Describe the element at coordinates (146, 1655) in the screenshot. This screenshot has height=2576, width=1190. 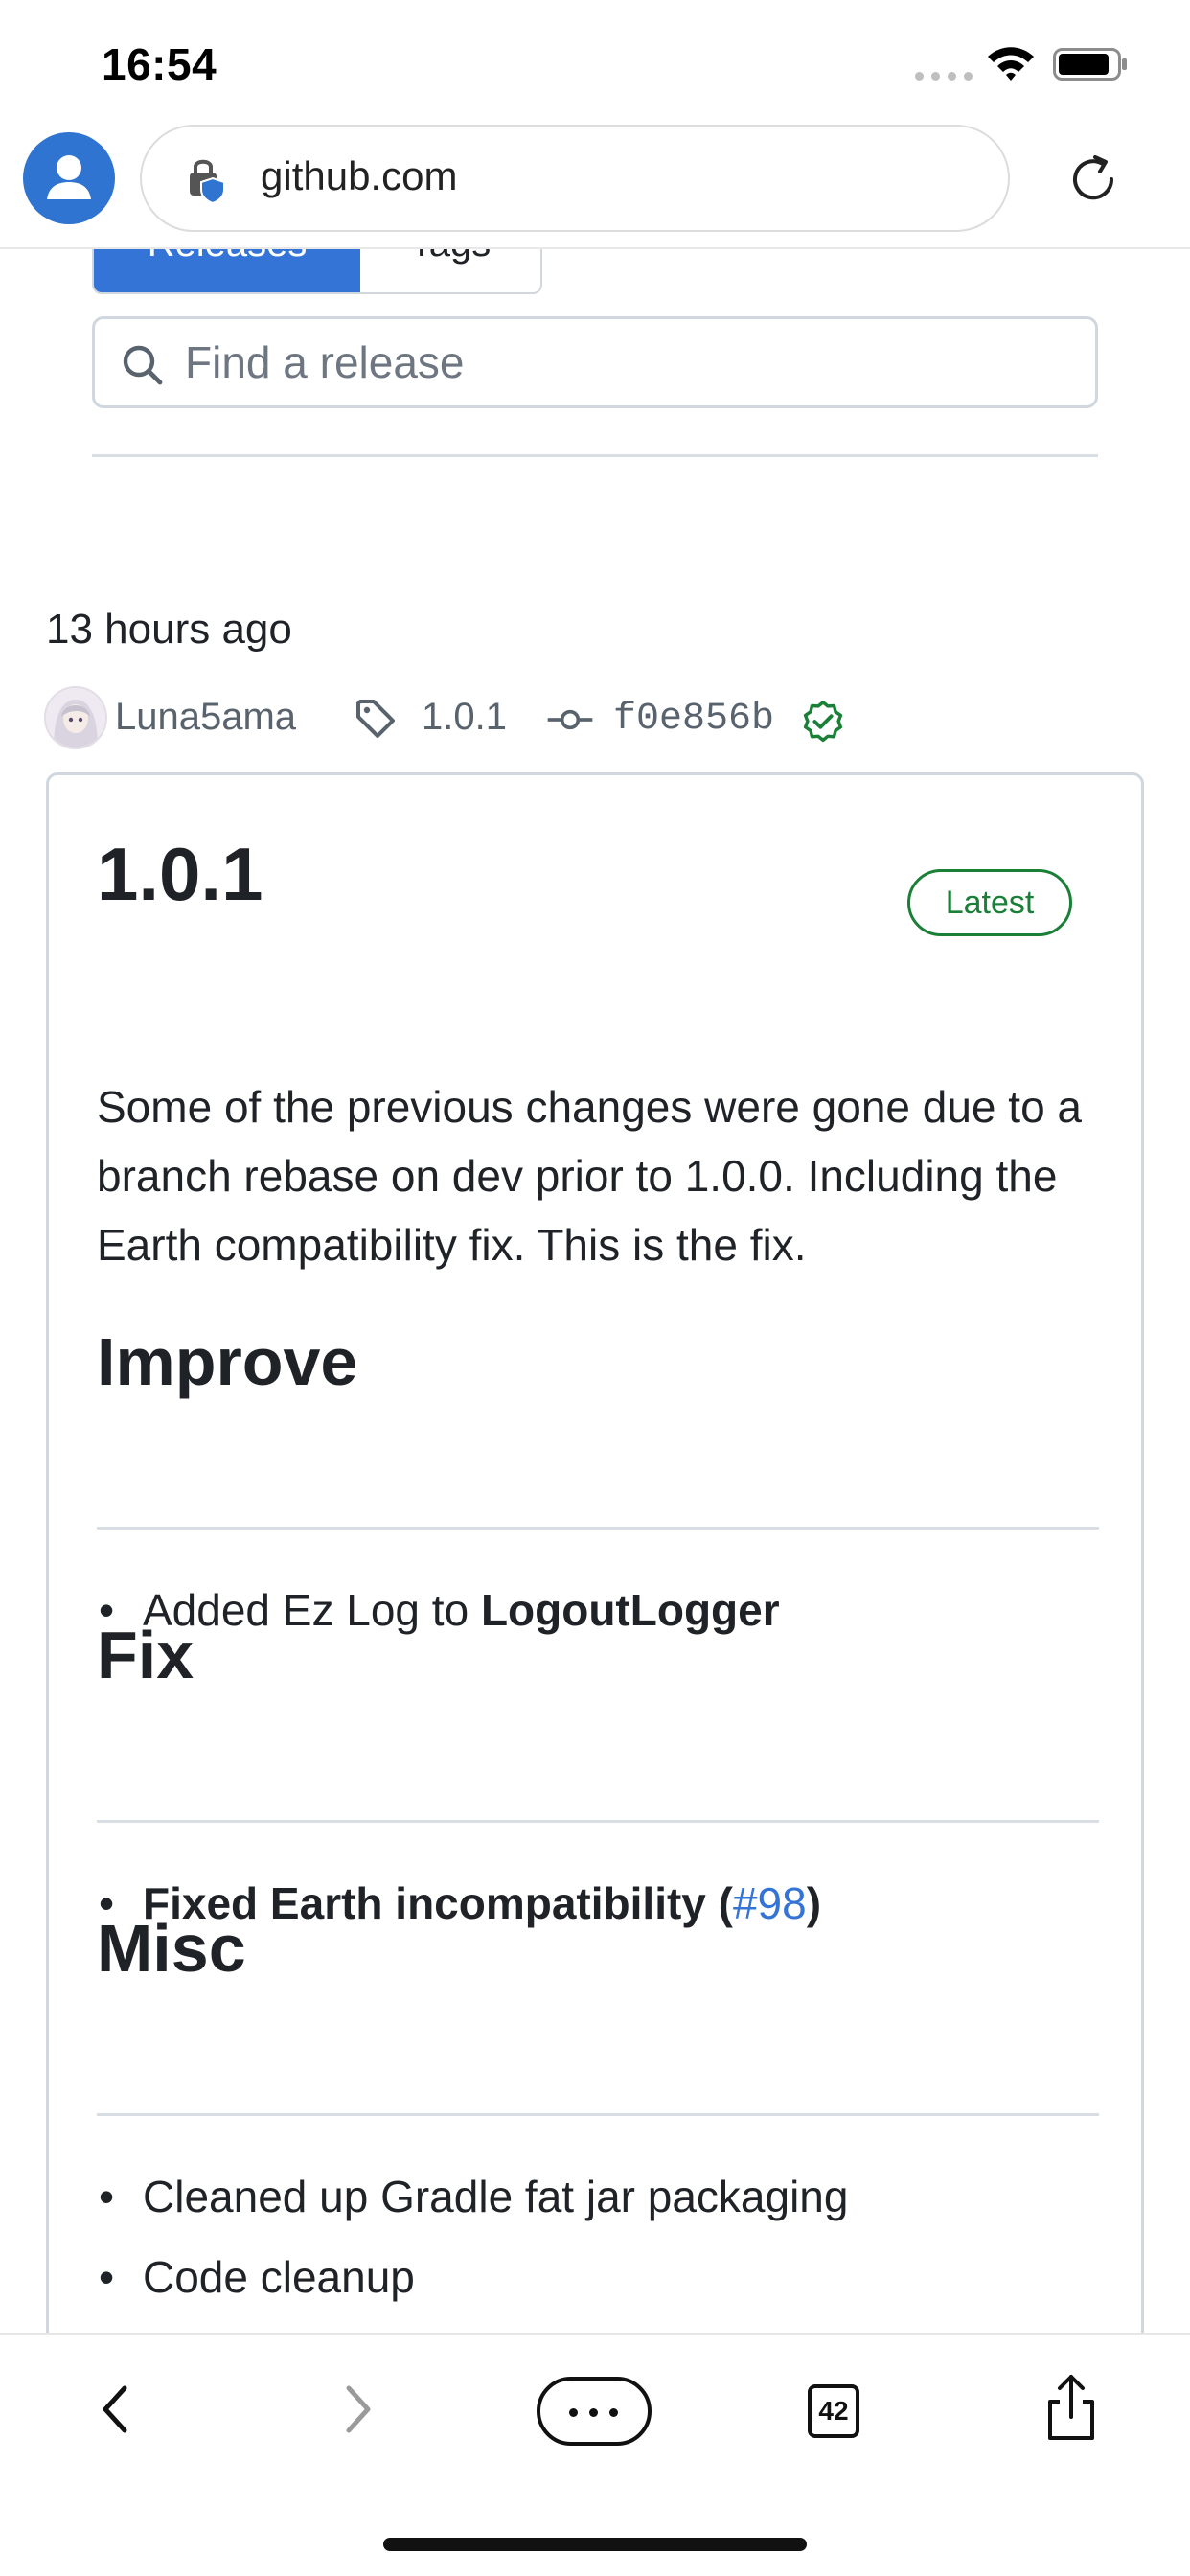
I see `section-heading: Fix` at that location.